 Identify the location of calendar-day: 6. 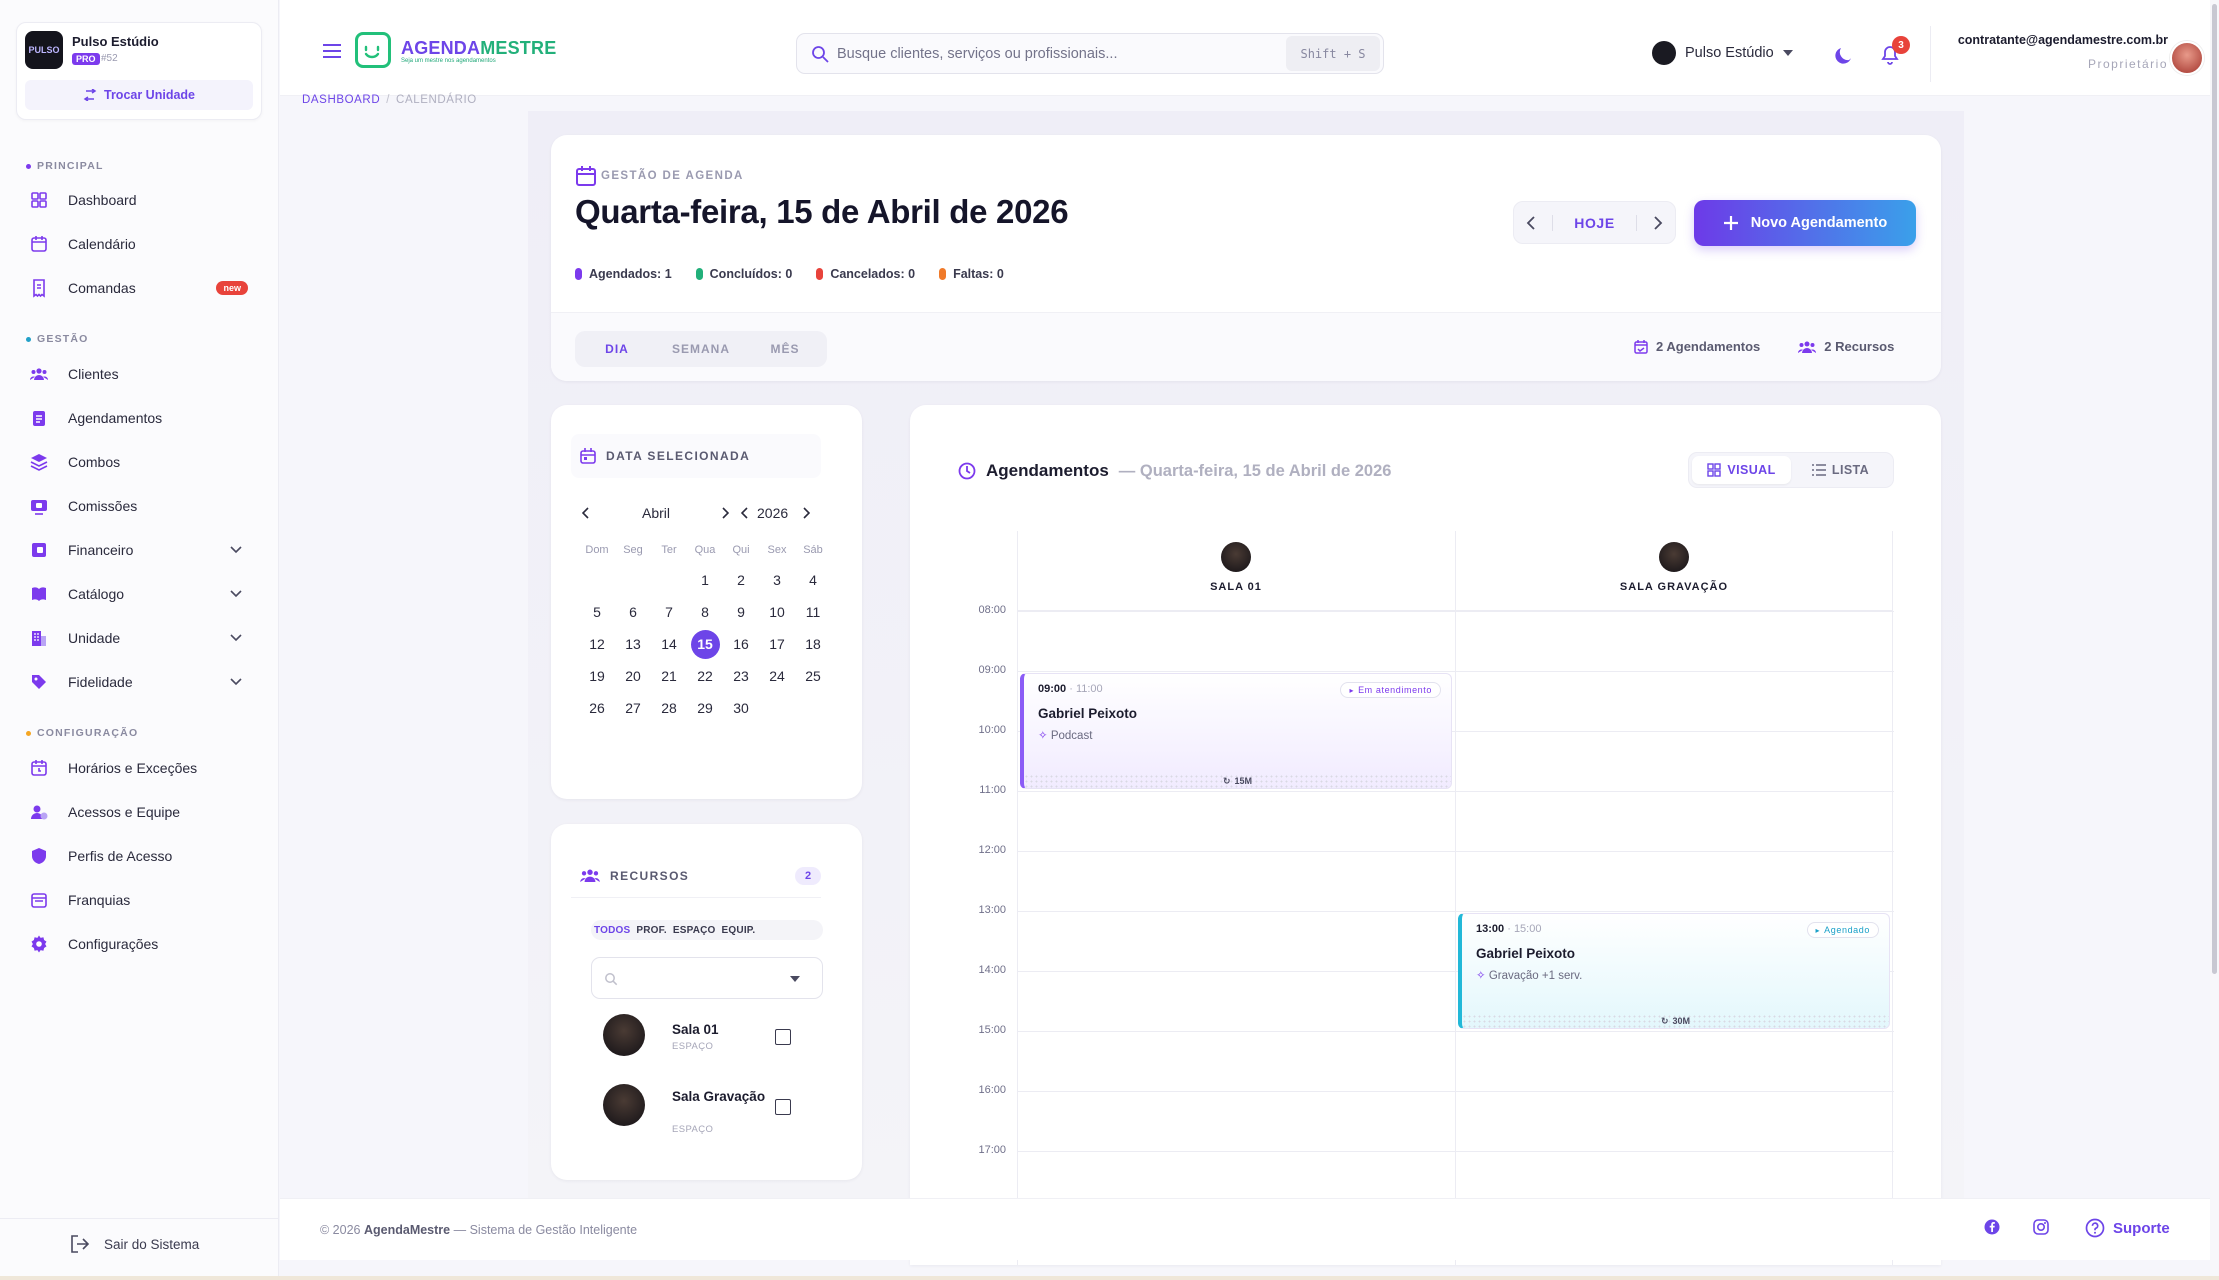
(633, 612).